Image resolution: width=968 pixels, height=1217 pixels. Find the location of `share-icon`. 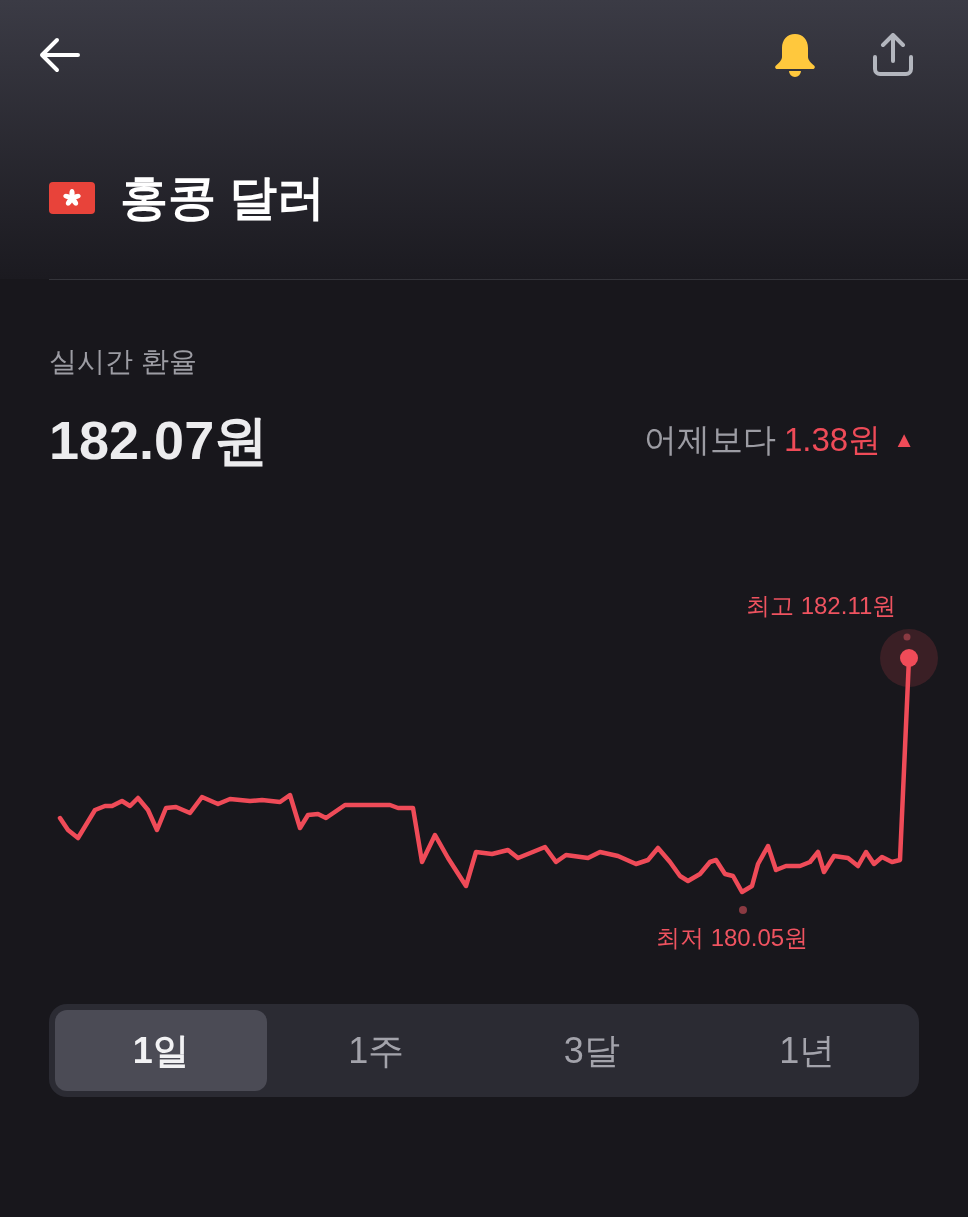

share-icon is located at coordinates (893, 55).